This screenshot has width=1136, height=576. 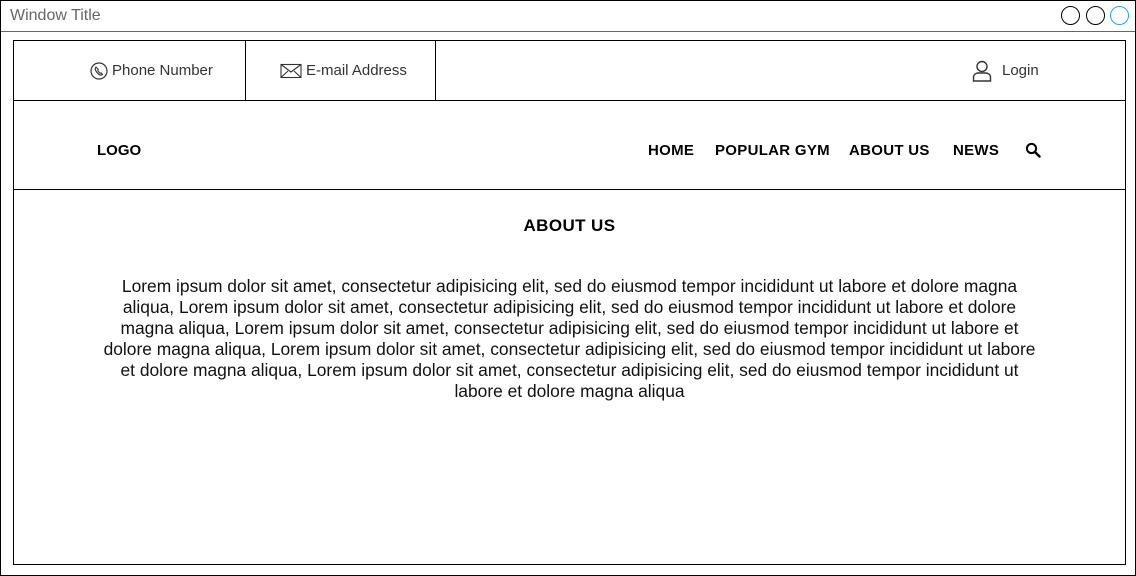 I want to click on email-contact: E-mail Address, so click(x=343, y=70).